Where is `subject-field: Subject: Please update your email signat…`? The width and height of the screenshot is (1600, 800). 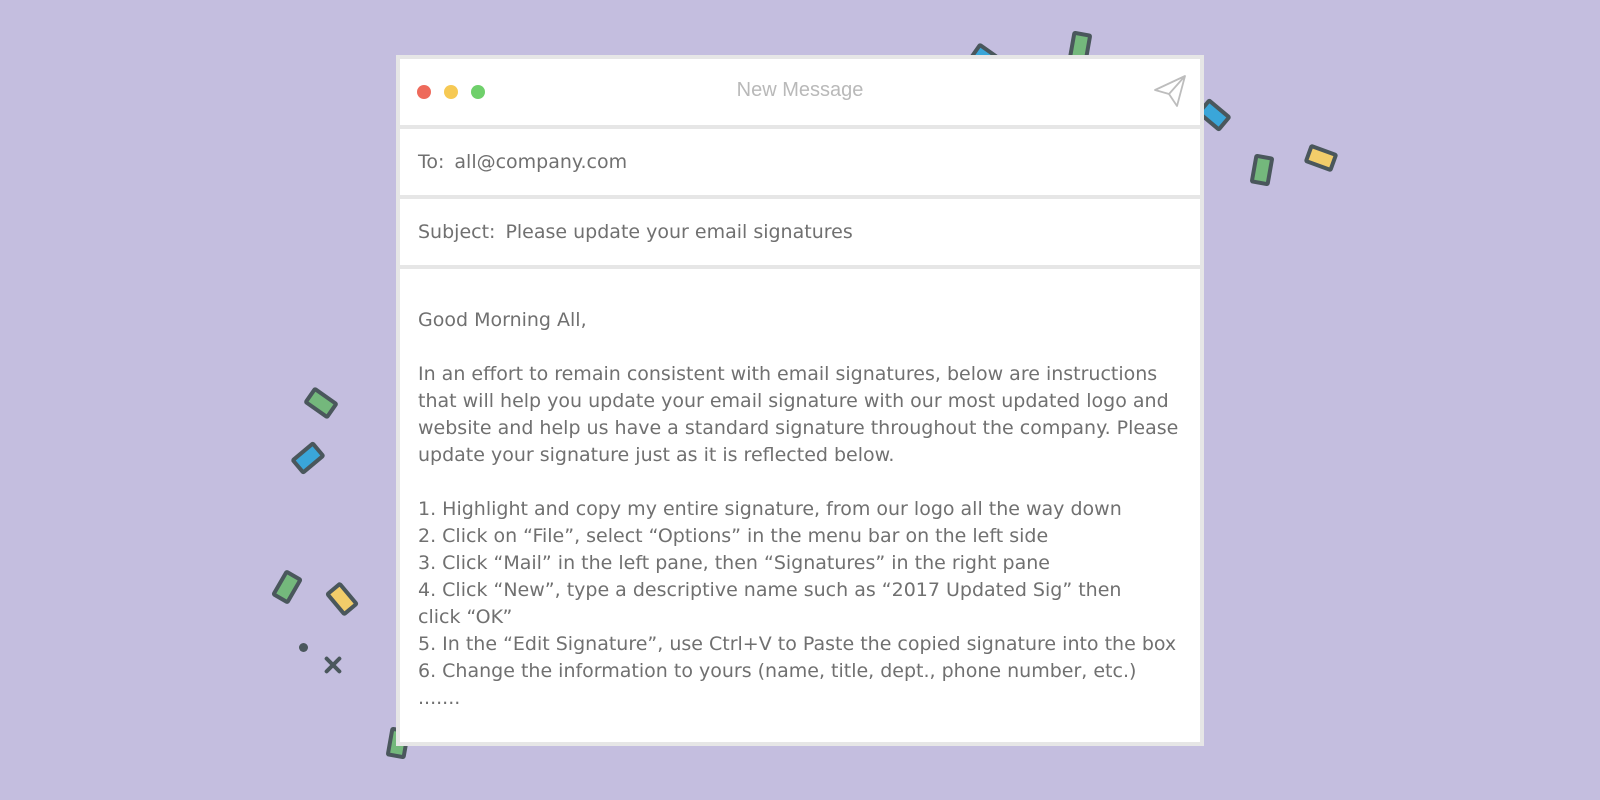
subject-field: Subject: Please update your email signat… is located at coordinates (800, 232).